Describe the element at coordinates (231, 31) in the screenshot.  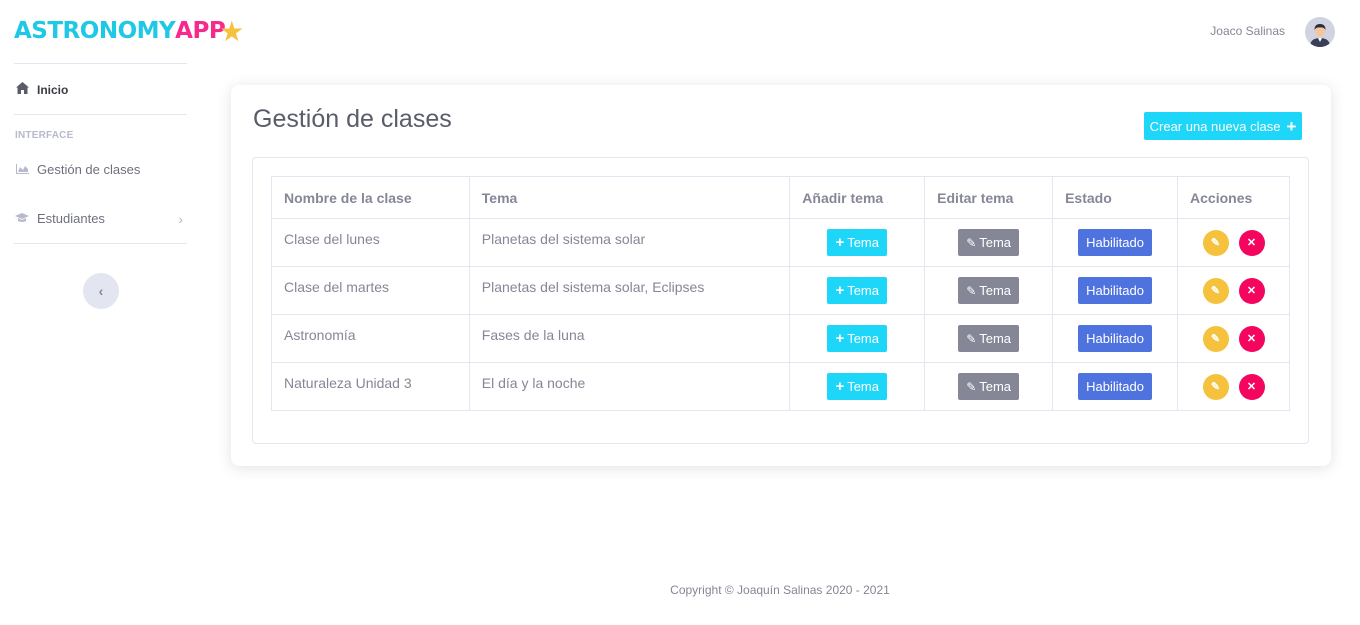
I see `star-icon: ★` at that location.